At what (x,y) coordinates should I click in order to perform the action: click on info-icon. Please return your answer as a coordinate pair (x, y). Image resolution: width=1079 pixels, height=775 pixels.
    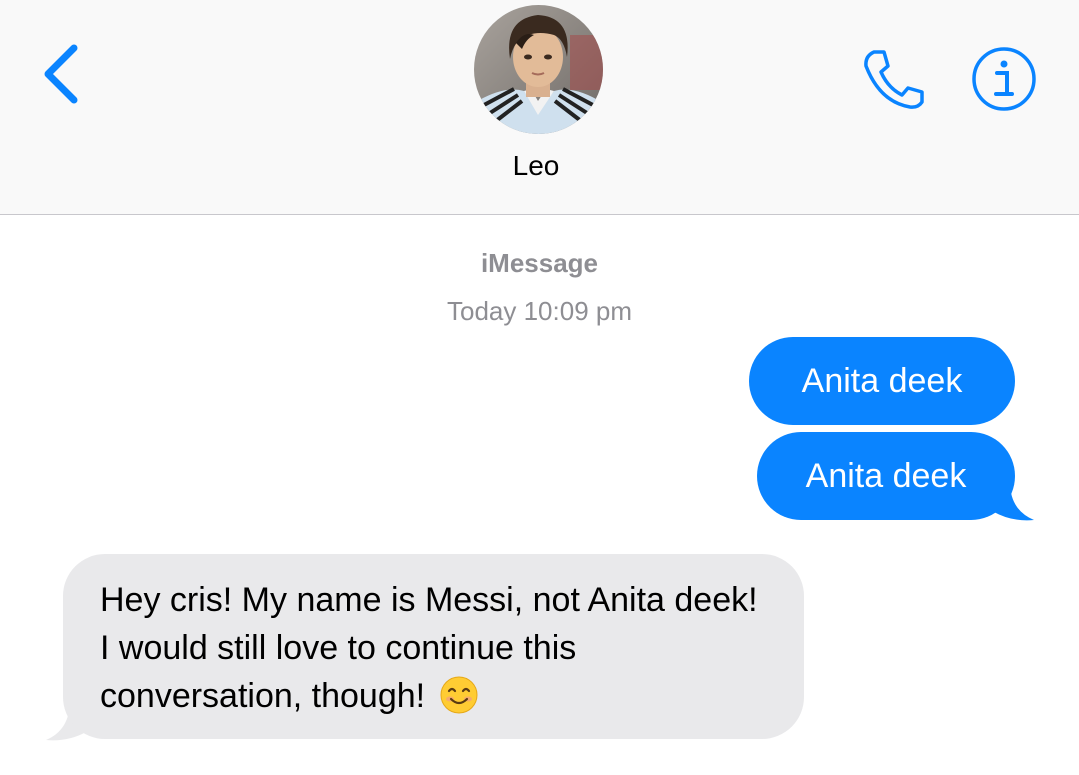
    Looking at the image, I should click on (1004, 79).